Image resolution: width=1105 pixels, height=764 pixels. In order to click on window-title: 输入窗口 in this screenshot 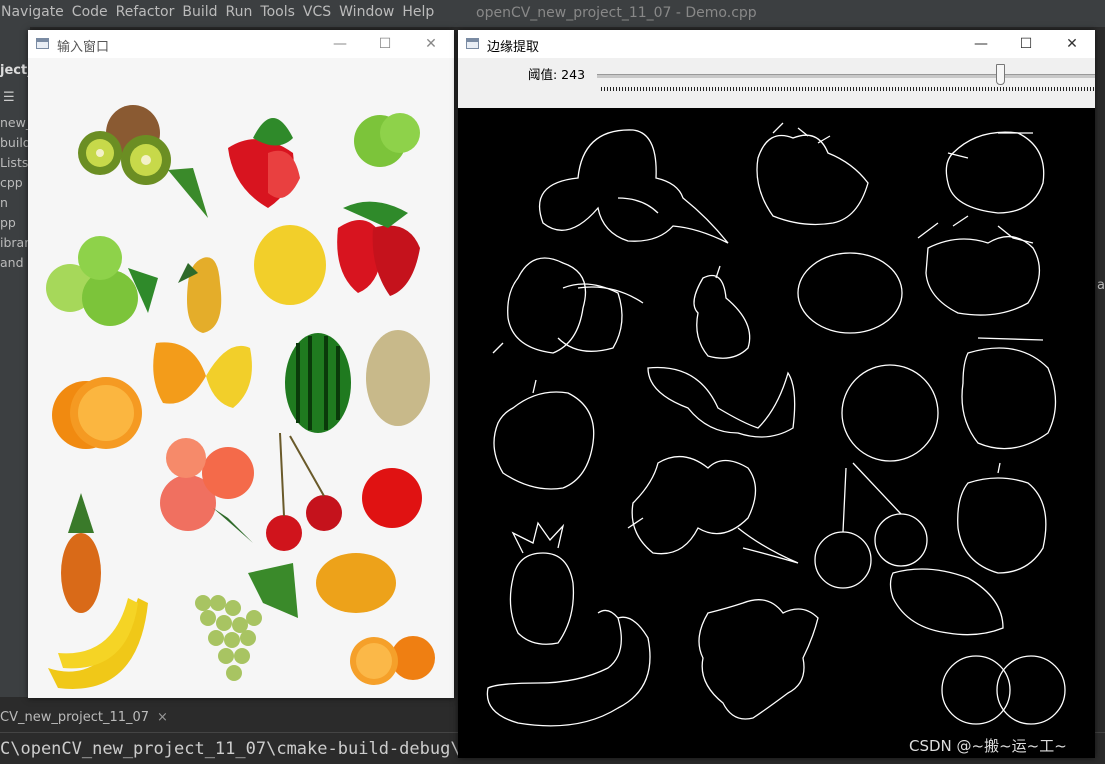, I will do `click(83, 47)`.